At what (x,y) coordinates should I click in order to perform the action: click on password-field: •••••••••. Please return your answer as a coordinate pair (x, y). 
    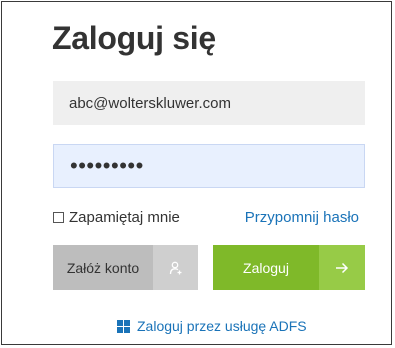
    Looking at the image, I should click on (209, 166).